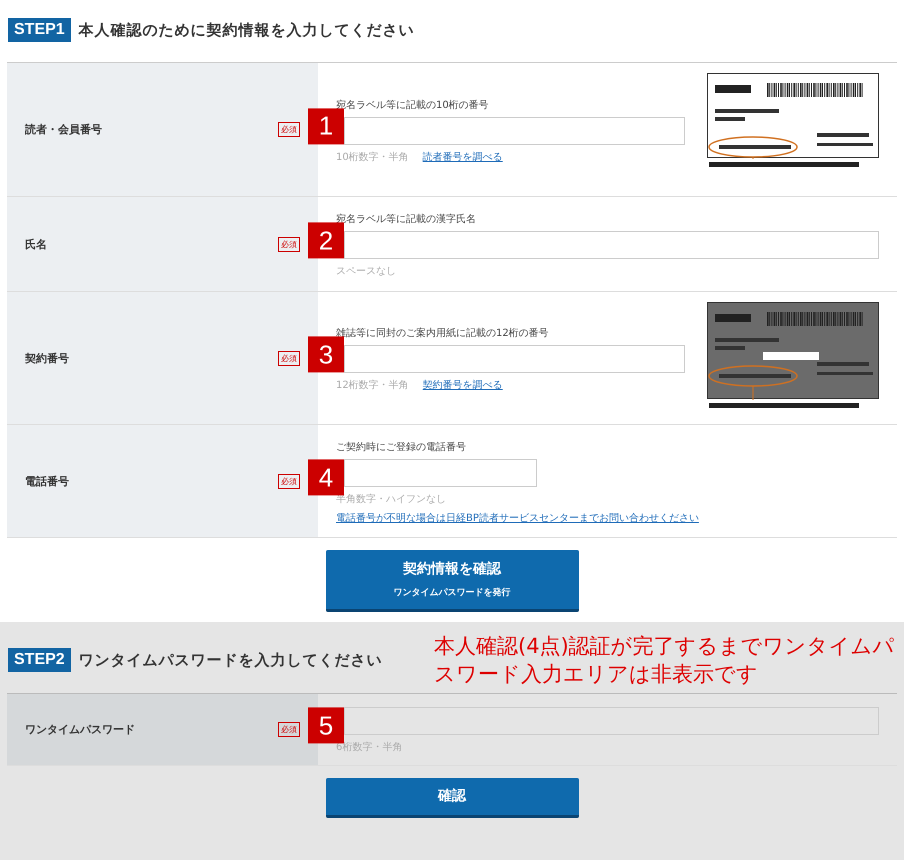  What do you see at coordinates (47, 481) in the screenshot?
I see `field-label: 電話番号` at bounding box center [47, 481].